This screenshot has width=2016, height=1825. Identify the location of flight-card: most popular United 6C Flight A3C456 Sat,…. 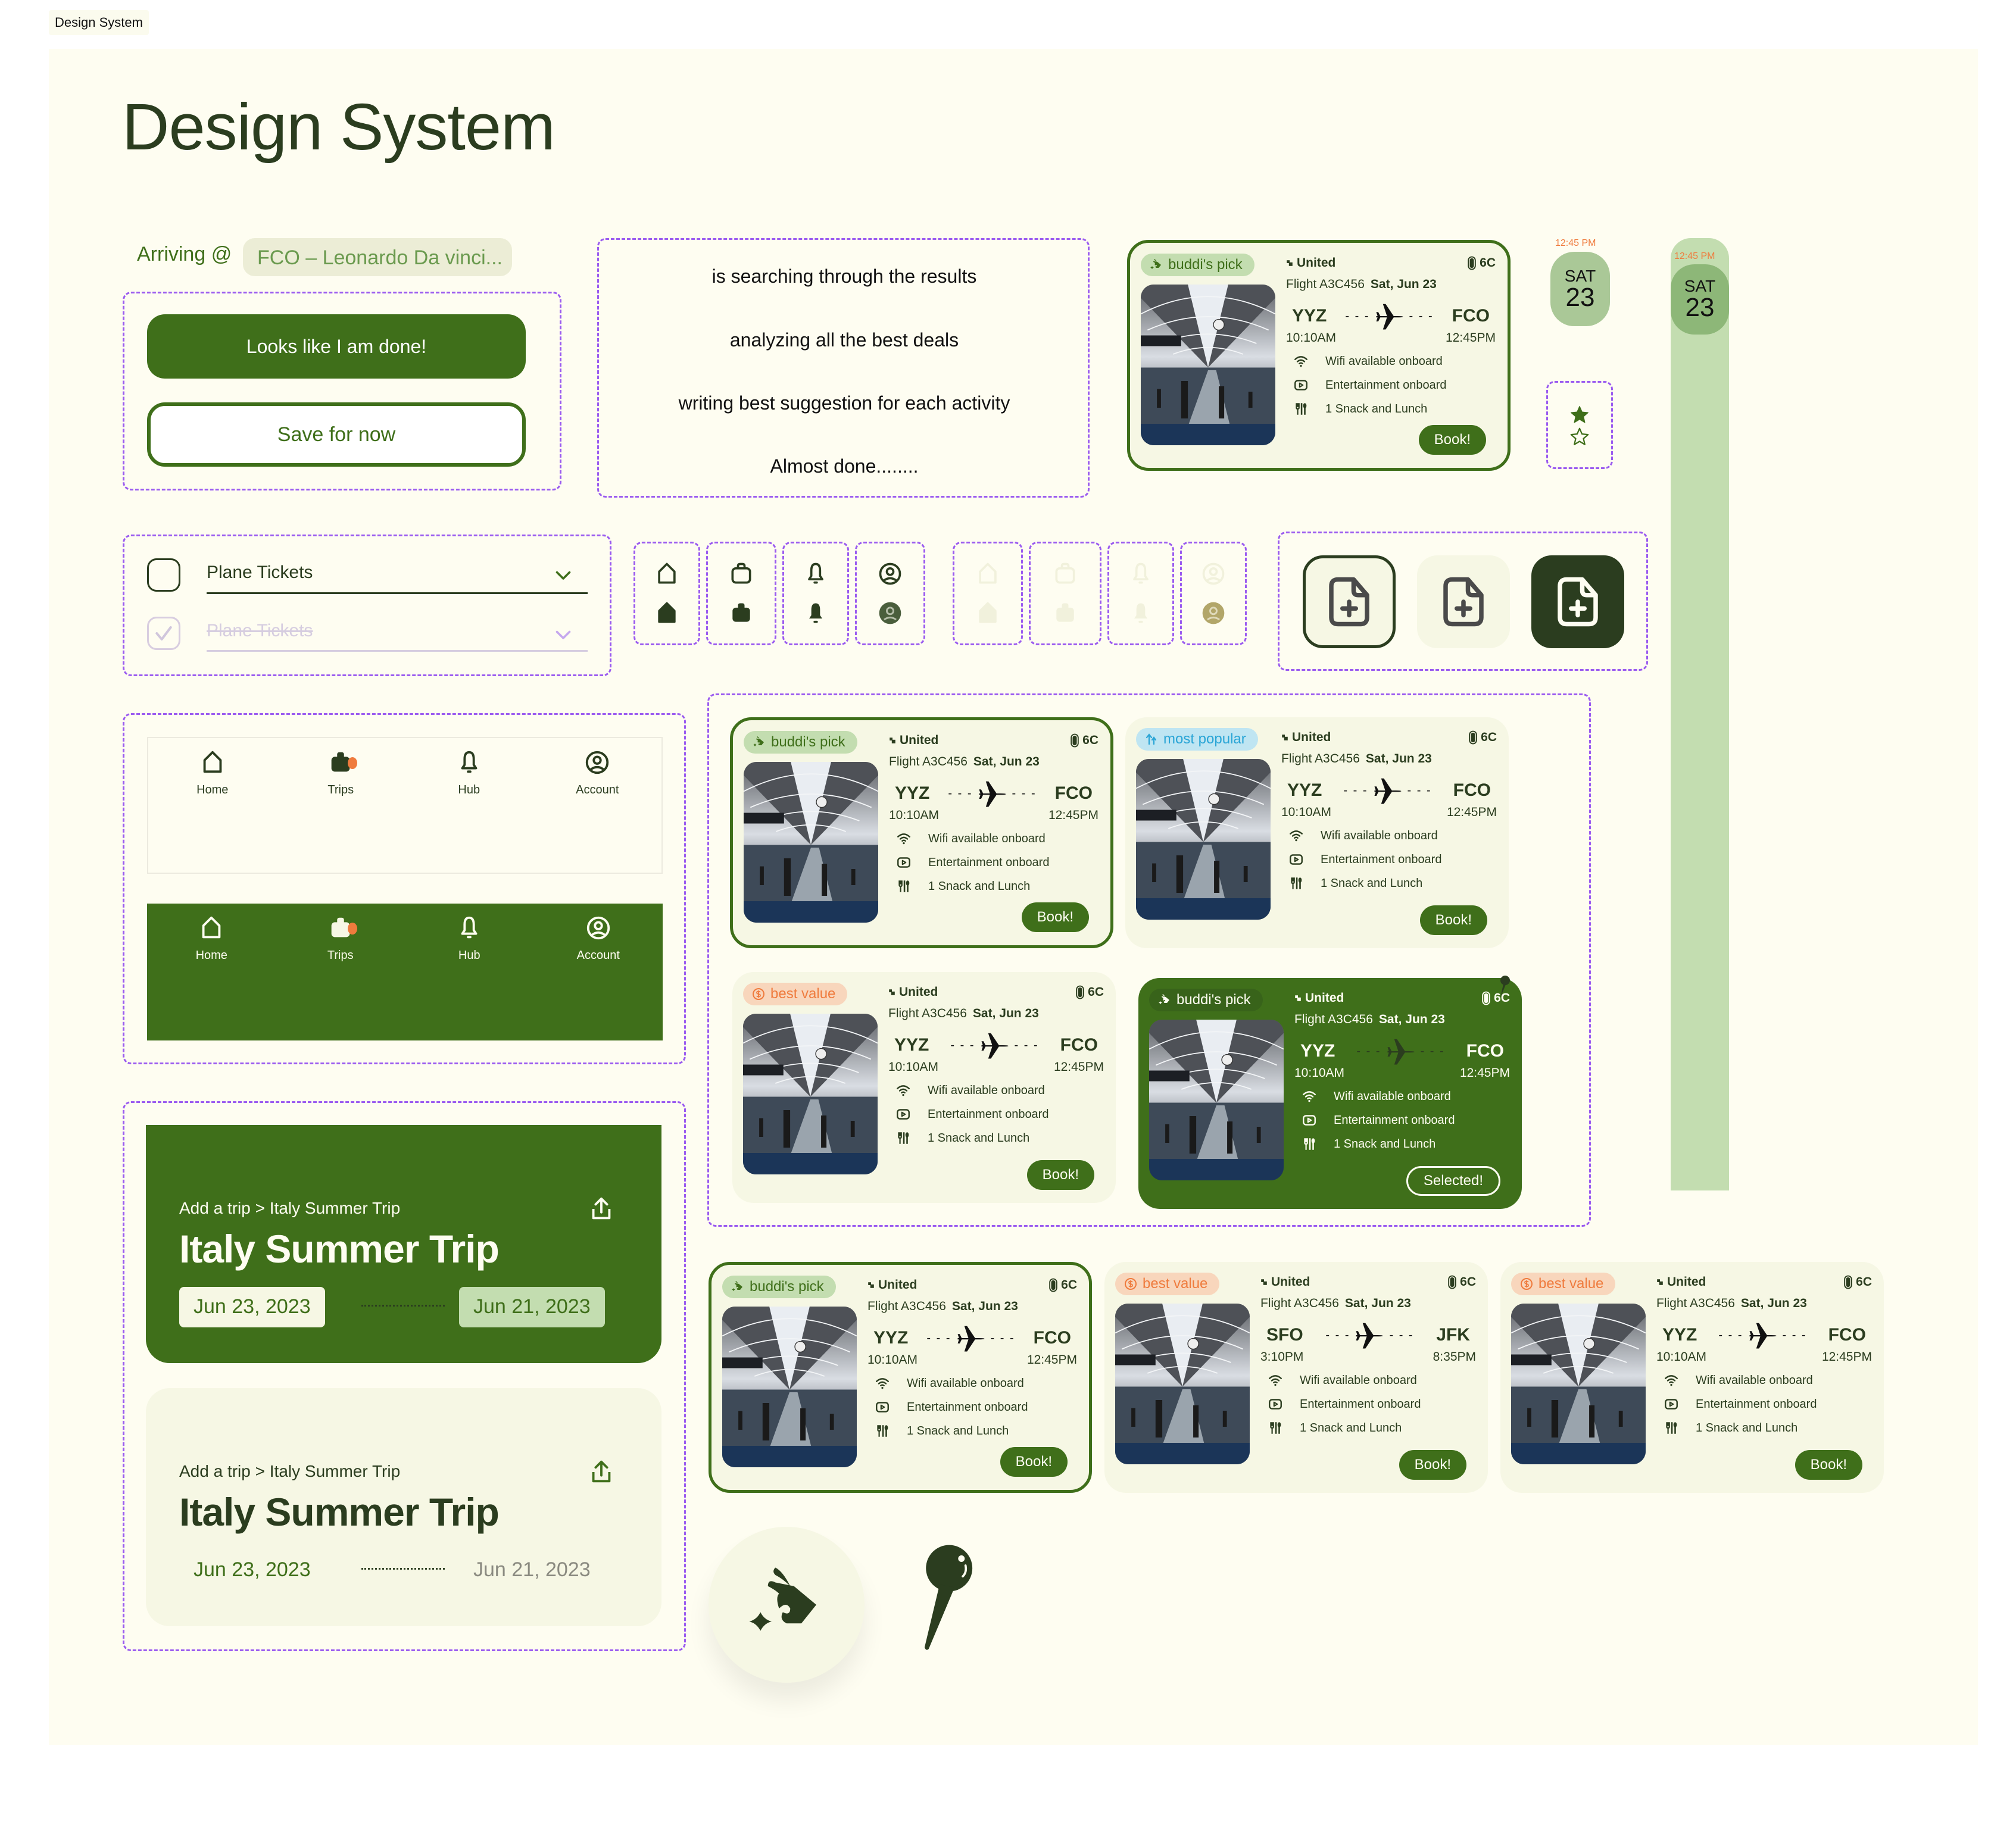
(1317, 832).